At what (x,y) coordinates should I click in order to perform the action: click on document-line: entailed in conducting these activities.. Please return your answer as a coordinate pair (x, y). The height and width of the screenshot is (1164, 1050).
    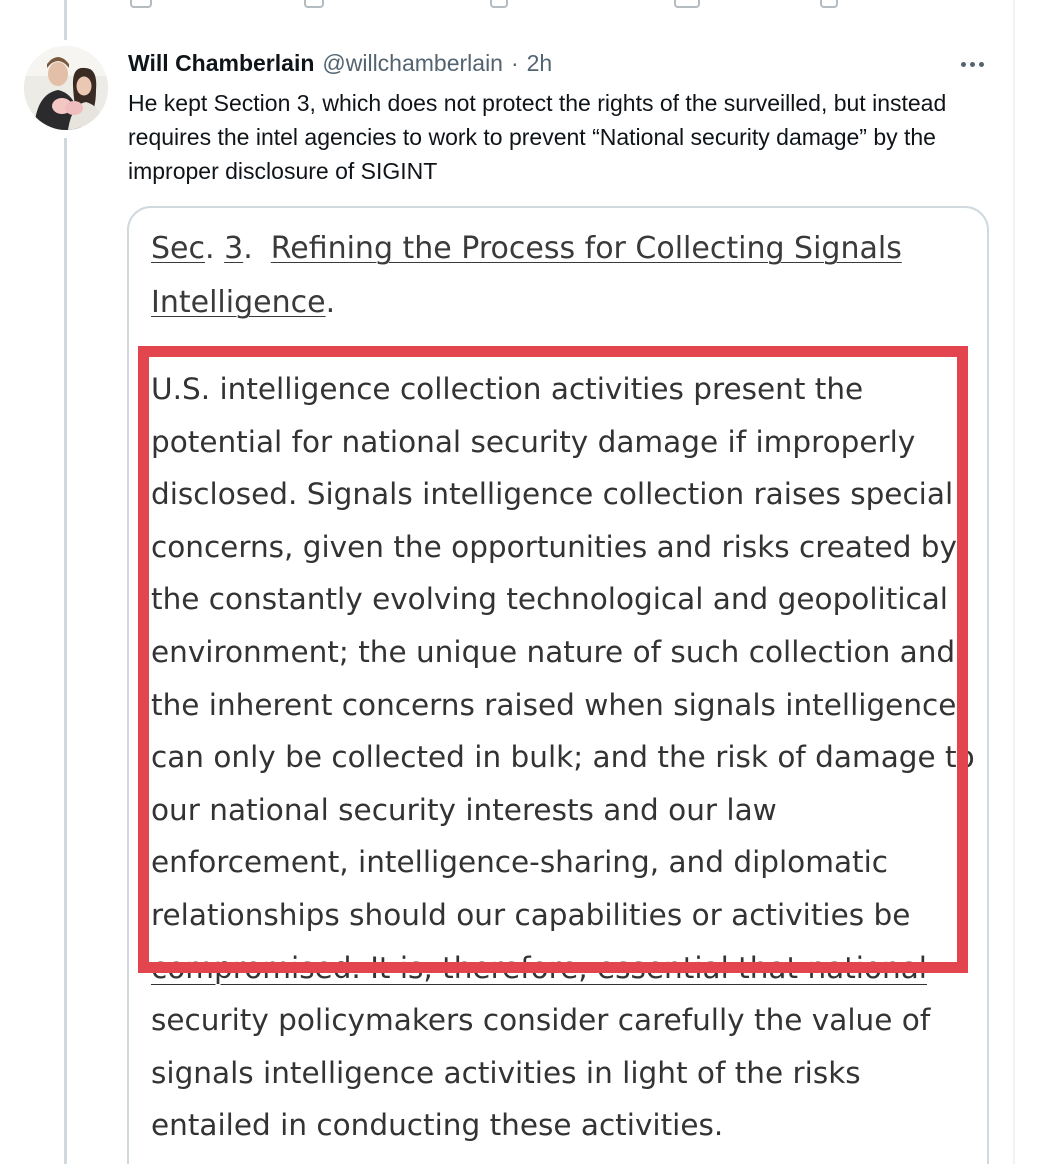
    Looking at the image, I should click on (437, 1125).